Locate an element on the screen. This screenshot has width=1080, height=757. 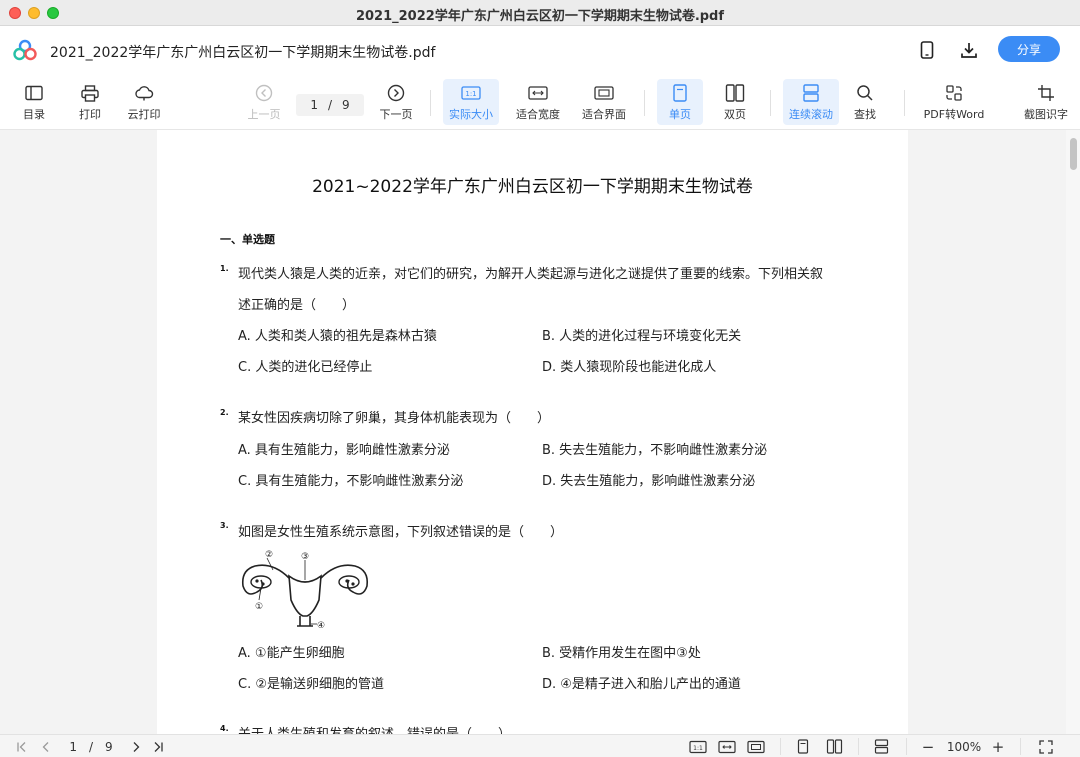
download-button is located at coordinates (969, 50).